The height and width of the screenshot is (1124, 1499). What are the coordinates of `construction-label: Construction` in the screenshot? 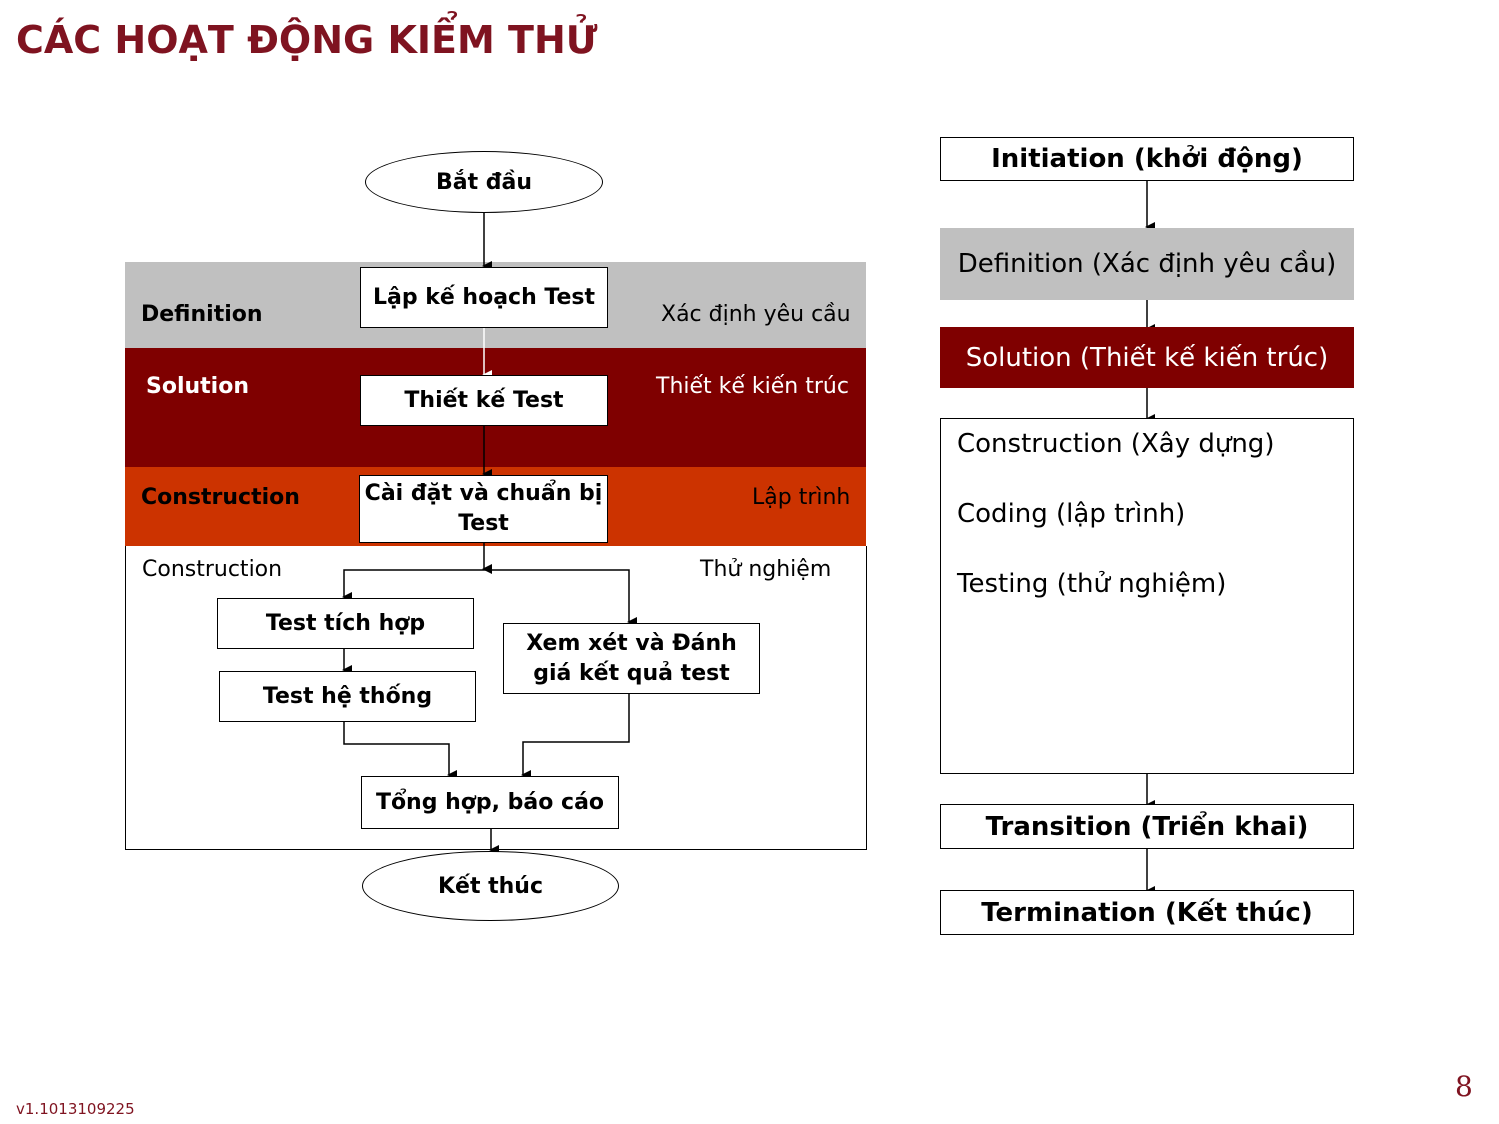 It's located at (220, 497).